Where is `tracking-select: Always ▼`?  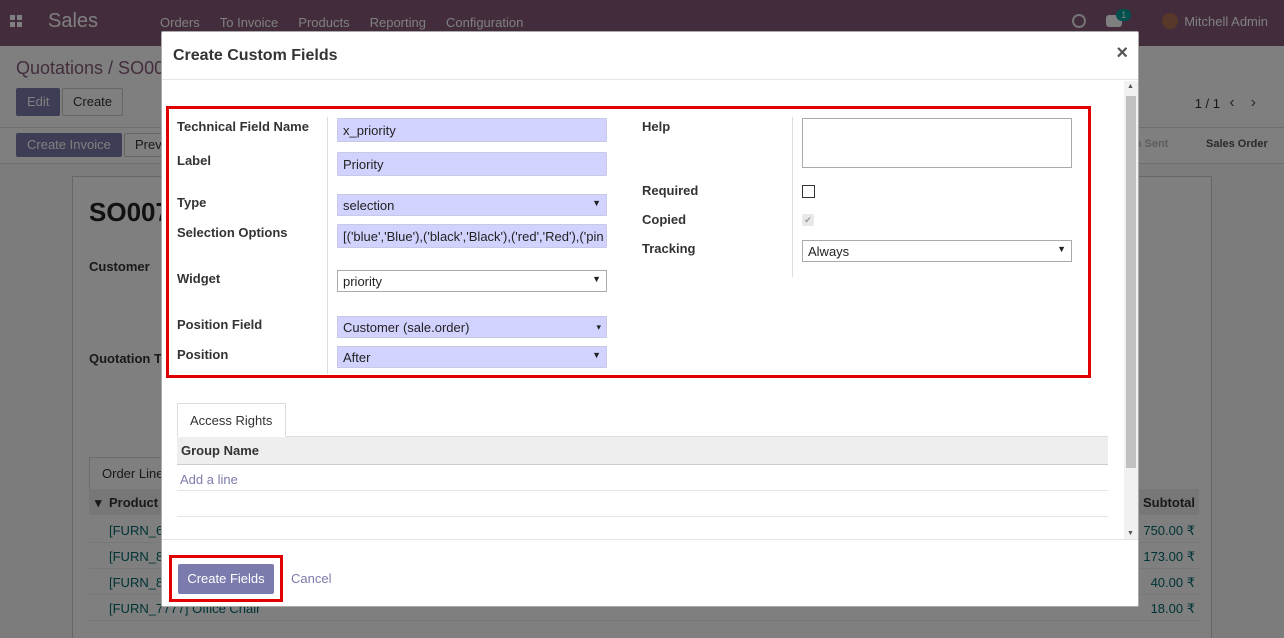
tracking-select: Always ▼ is located at coordinates (937, 251).